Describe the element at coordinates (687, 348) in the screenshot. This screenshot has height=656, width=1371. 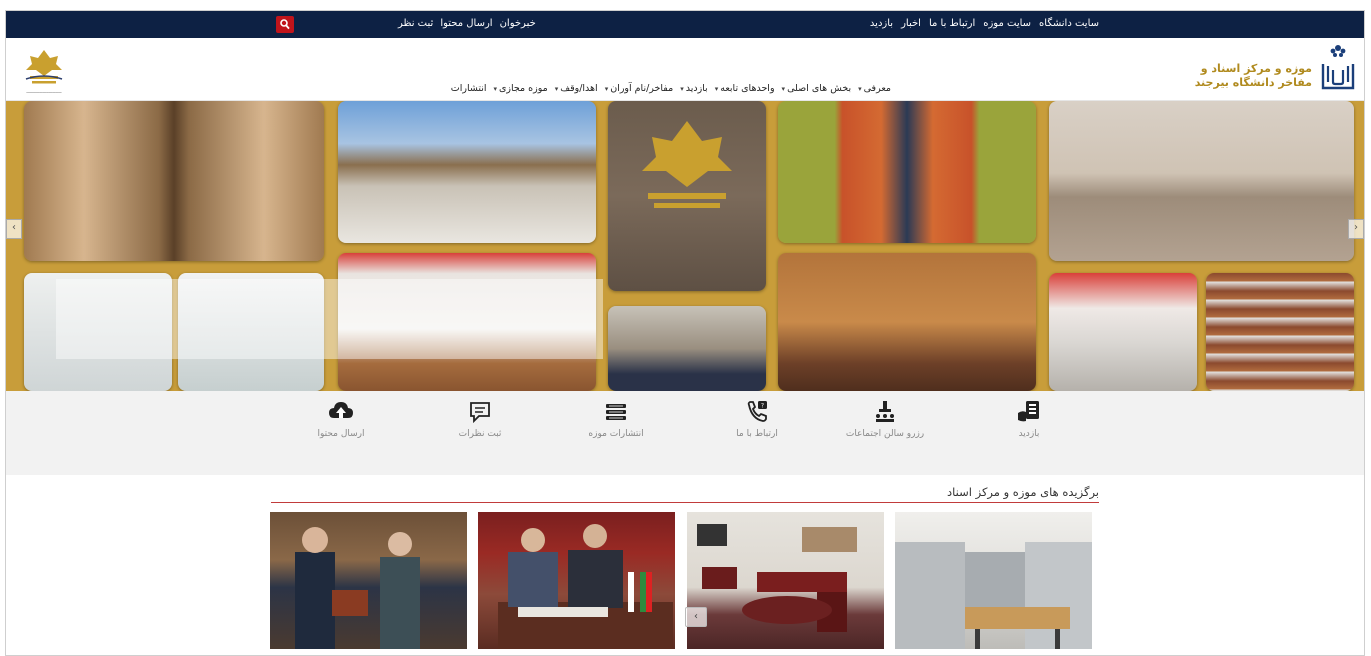
I see `slide-photo-auditorium` at that location.